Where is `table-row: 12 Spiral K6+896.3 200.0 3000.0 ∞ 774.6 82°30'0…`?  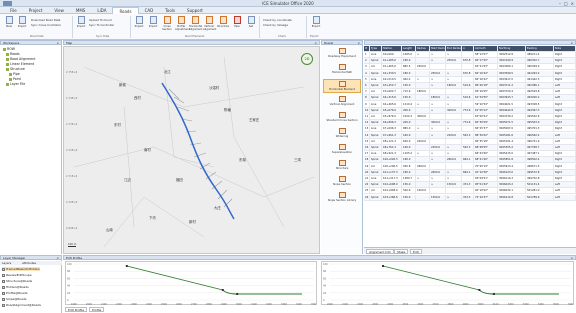
table-row: 12 Spiral K6+896.3 200.0 3000.0 ∞ 774.6 82°30'0… is located at coordinates (470, 123).